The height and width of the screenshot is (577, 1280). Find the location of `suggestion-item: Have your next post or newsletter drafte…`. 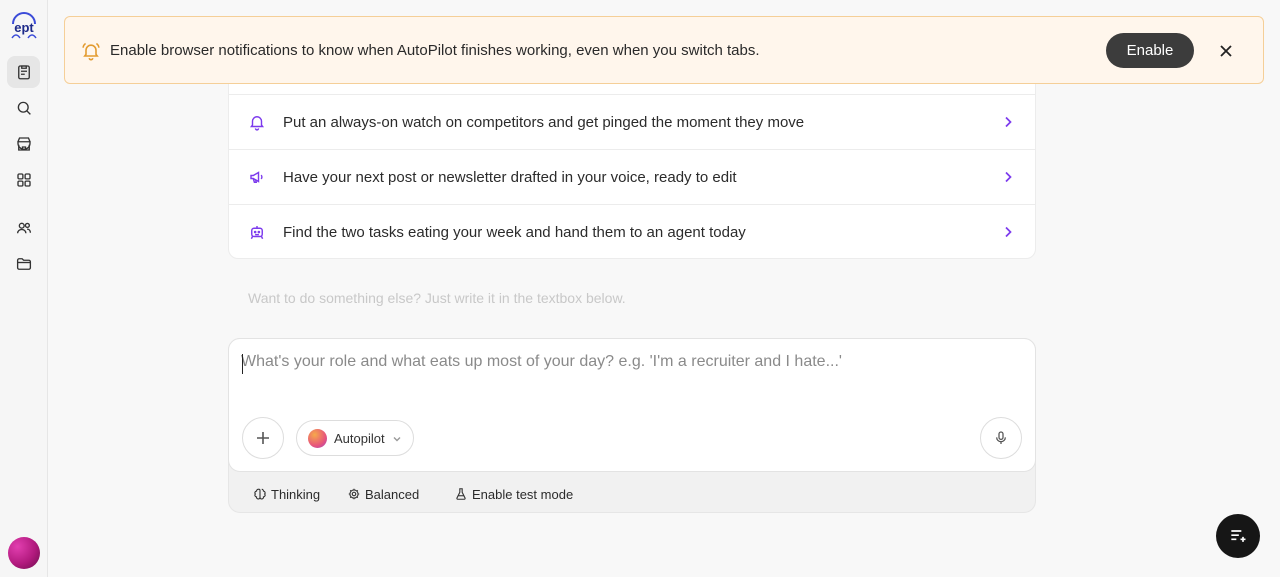

suggestion-item: Have your next post or newsletter drafte… is located at coordinates (632, 176).